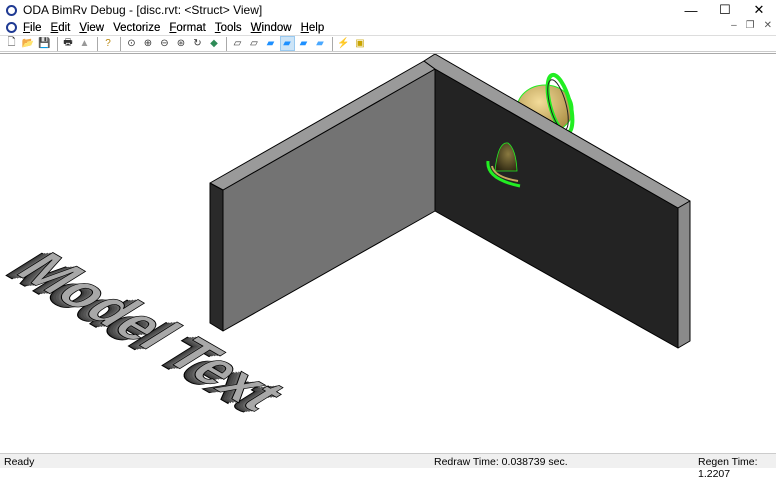 The width and height of the screenshot is (776, 480). I want to click on menu-format: Format Format, so click(187, 28).